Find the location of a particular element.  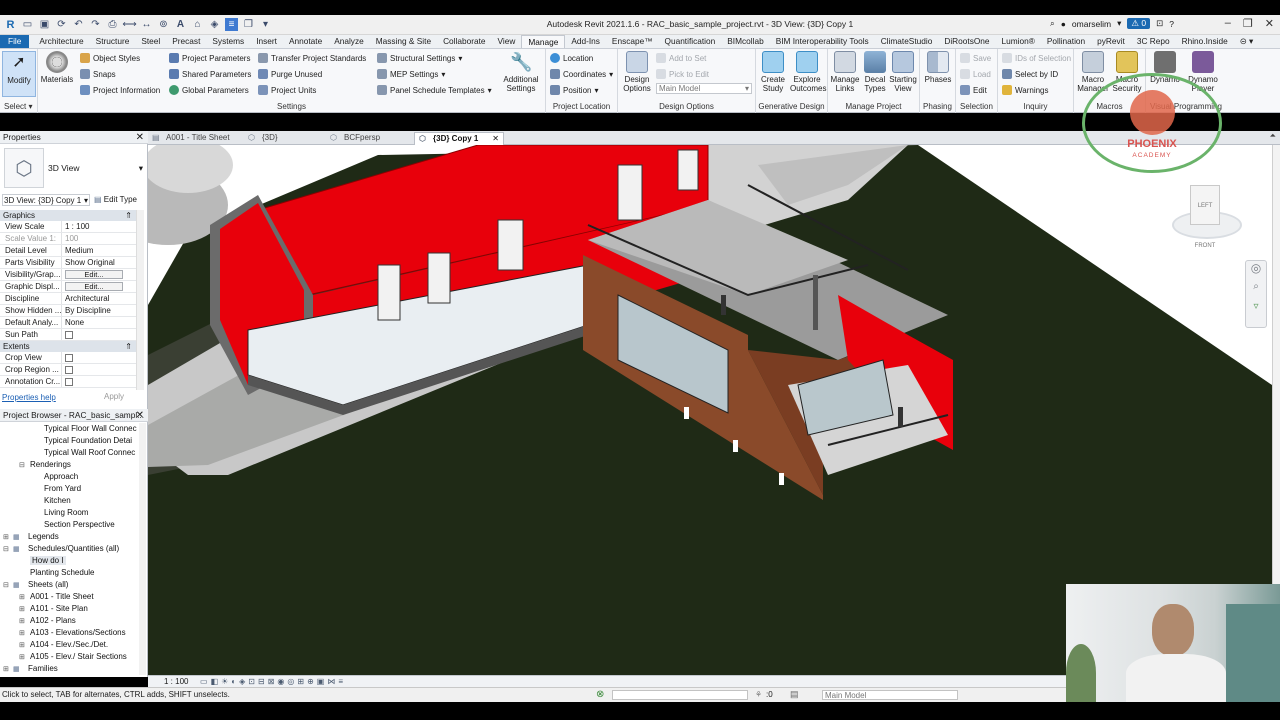

ribbon-tab-manage: Manage is located at coordinates (543, 41).